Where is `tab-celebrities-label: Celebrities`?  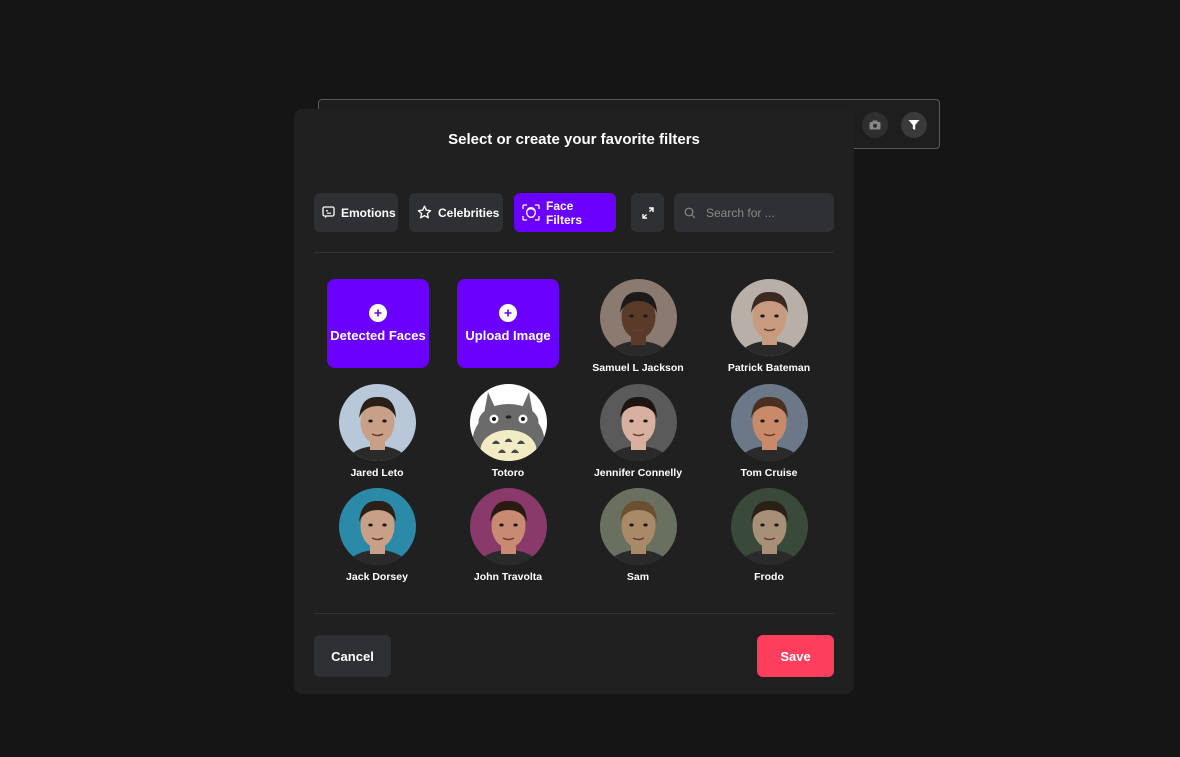
tab-celebrities-label: Celebrities is located at coordinates (469, 212).